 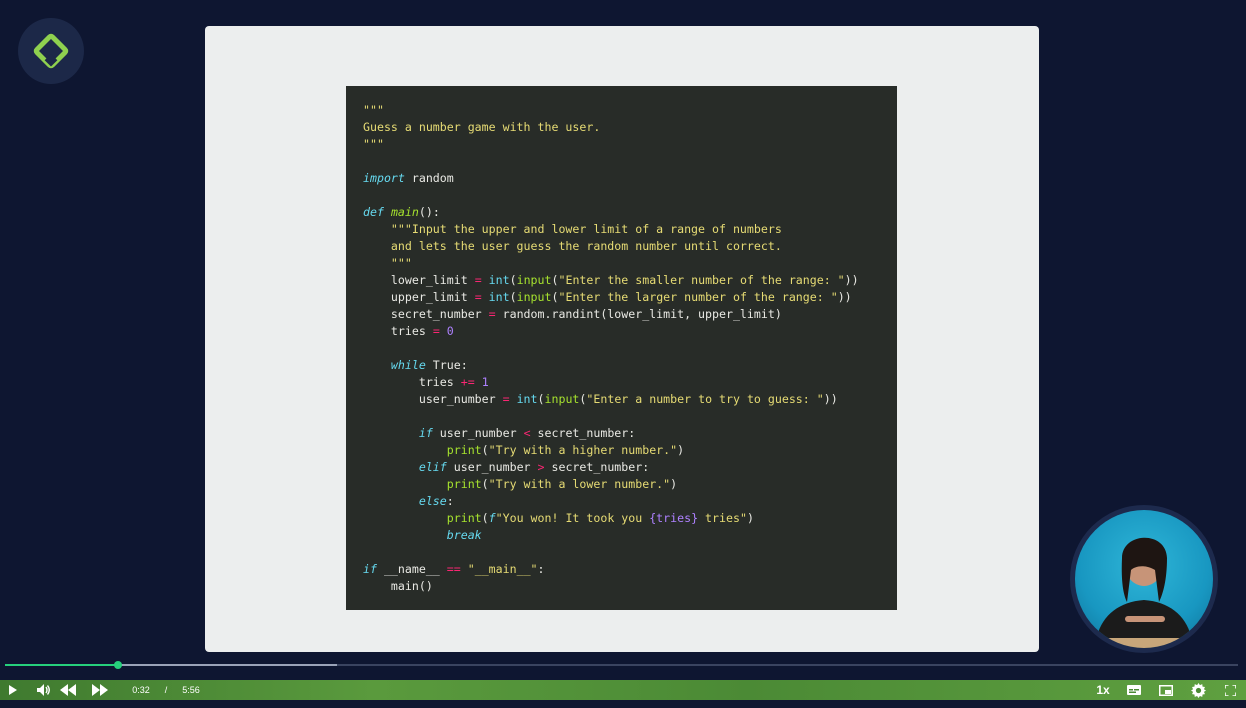 I want to click on picture-in-picture-button, so click(x=1166, y=690).